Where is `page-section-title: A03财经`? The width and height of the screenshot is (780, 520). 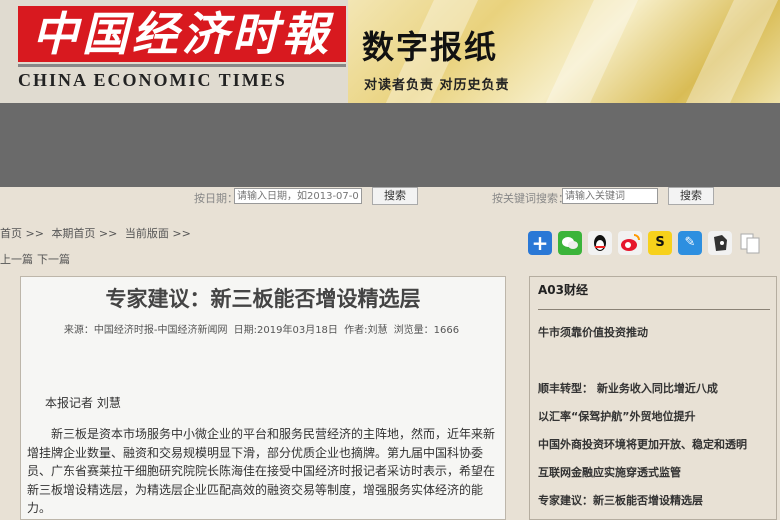
page-section-title: A03财经 is located at coordinates (563, 289).